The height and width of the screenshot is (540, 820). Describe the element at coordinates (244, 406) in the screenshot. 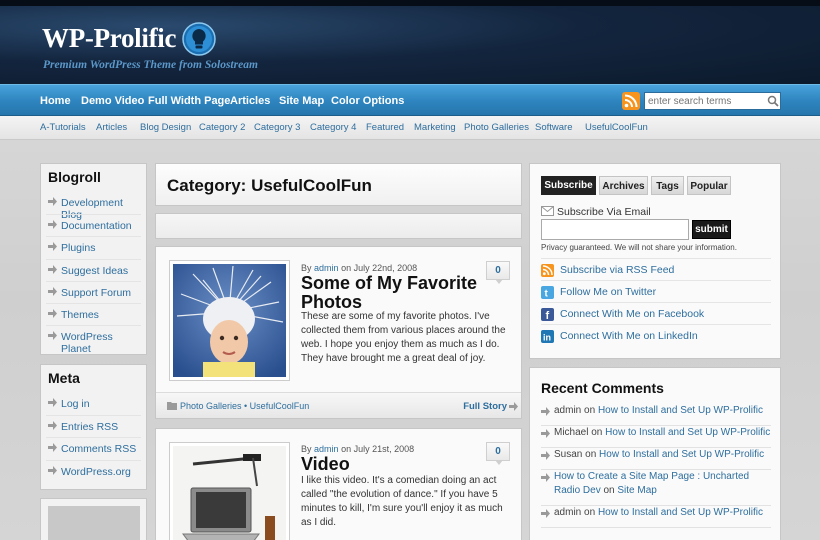

I see `post-categories: Photo Galleries • UsefulCoolFun` at that location.